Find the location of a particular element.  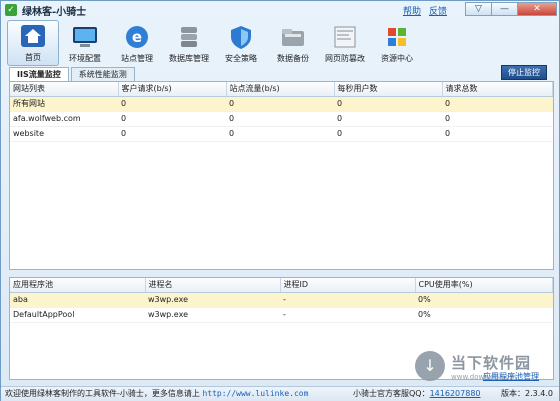

tab-system-performance: 系统性能监测 is located at coordinates (102, 74).